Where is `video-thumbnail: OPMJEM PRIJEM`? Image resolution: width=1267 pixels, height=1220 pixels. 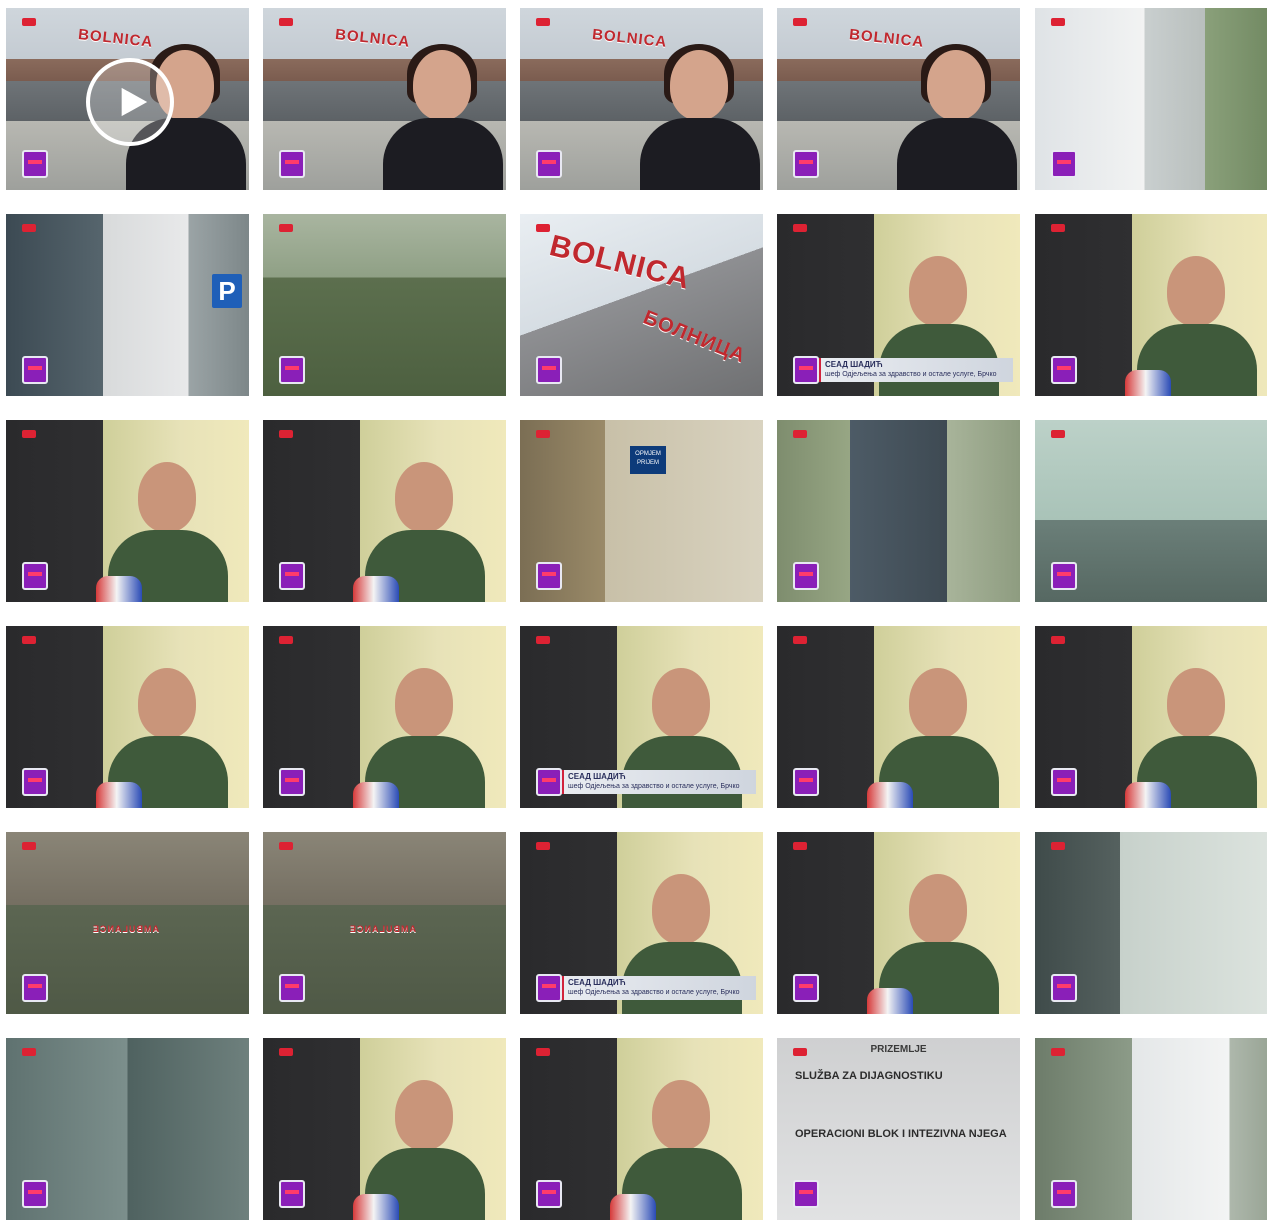
video-thumbnail: OPMJEM PRIJEM is located at coordinates (641, 511).